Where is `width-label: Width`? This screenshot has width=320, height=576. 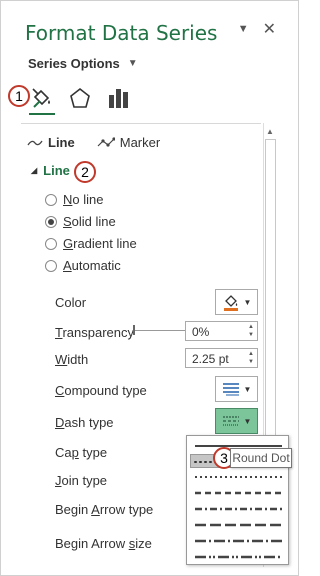
width-label: Width is located at coordinates (72, 359).